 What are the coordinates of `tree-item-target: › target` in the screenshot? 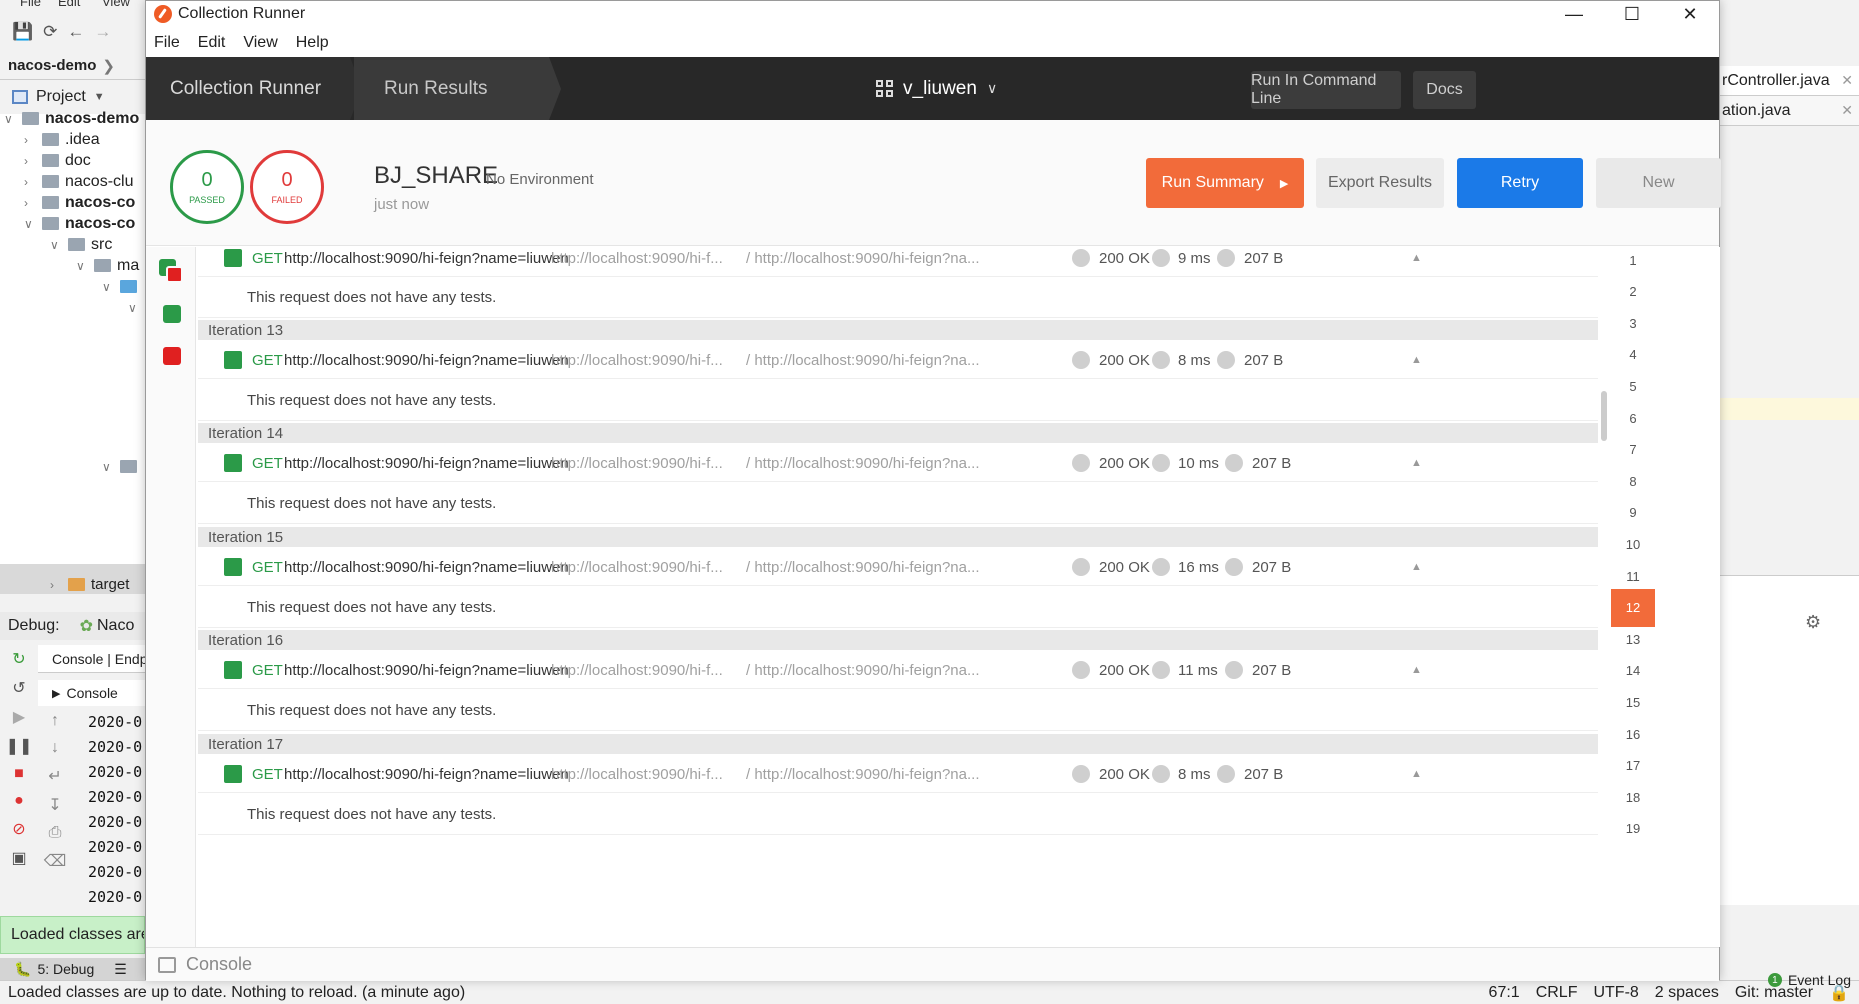 It's located at (89, 584).